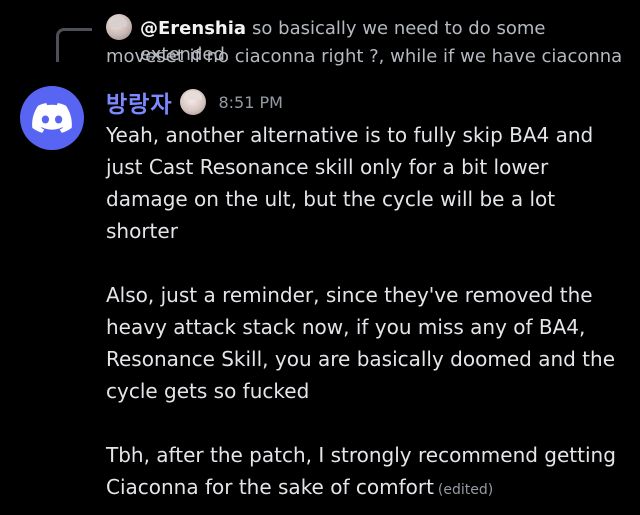 This screenshot has width=640, height=515. I want to click on reply-avatar, so click(119, 27).